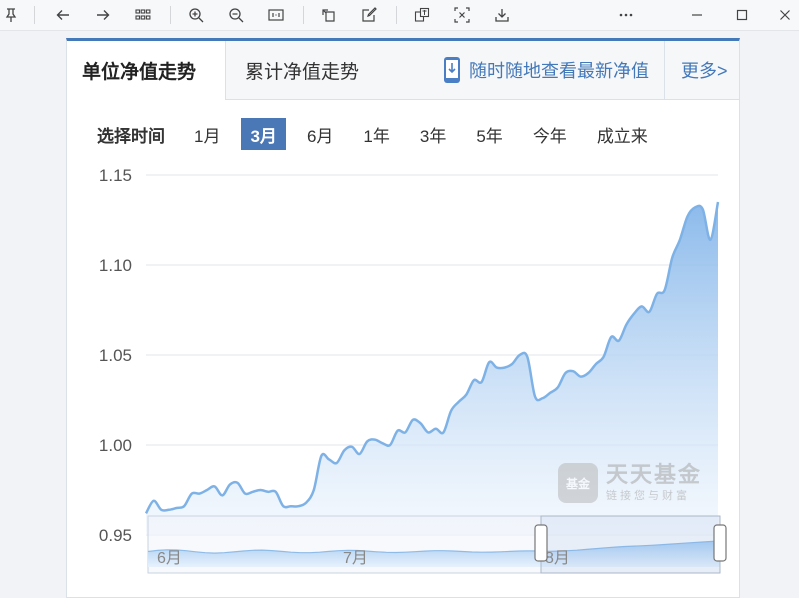 The width and height of the screenshot is (799, 598). What do you see at coordinates (654, 474) in the screenshot?
I see `watermark-name: 天天基金` at bounding box center [654, 474].